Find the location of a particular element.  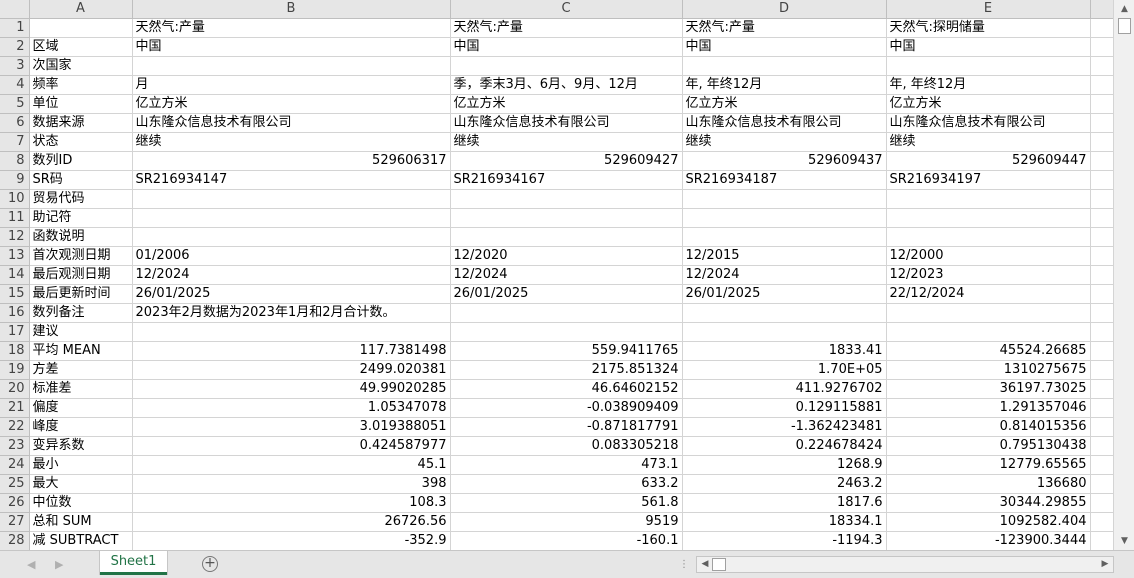

row-header: 8 is located at coordinates (15, 161).